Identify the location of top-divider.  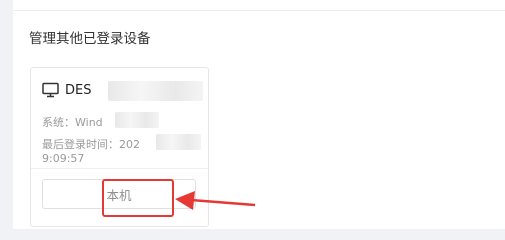
(259, 10).